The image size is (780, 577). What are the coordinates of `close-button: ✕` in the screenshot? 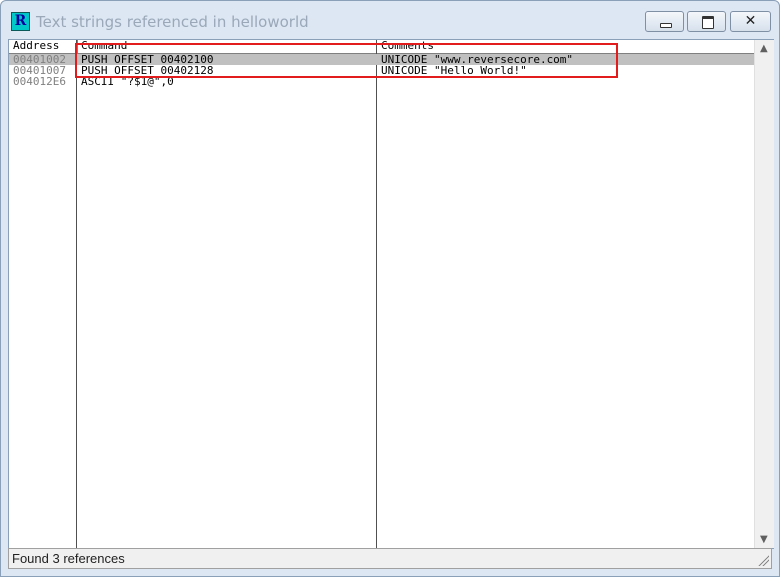 It's located at (750, 21).